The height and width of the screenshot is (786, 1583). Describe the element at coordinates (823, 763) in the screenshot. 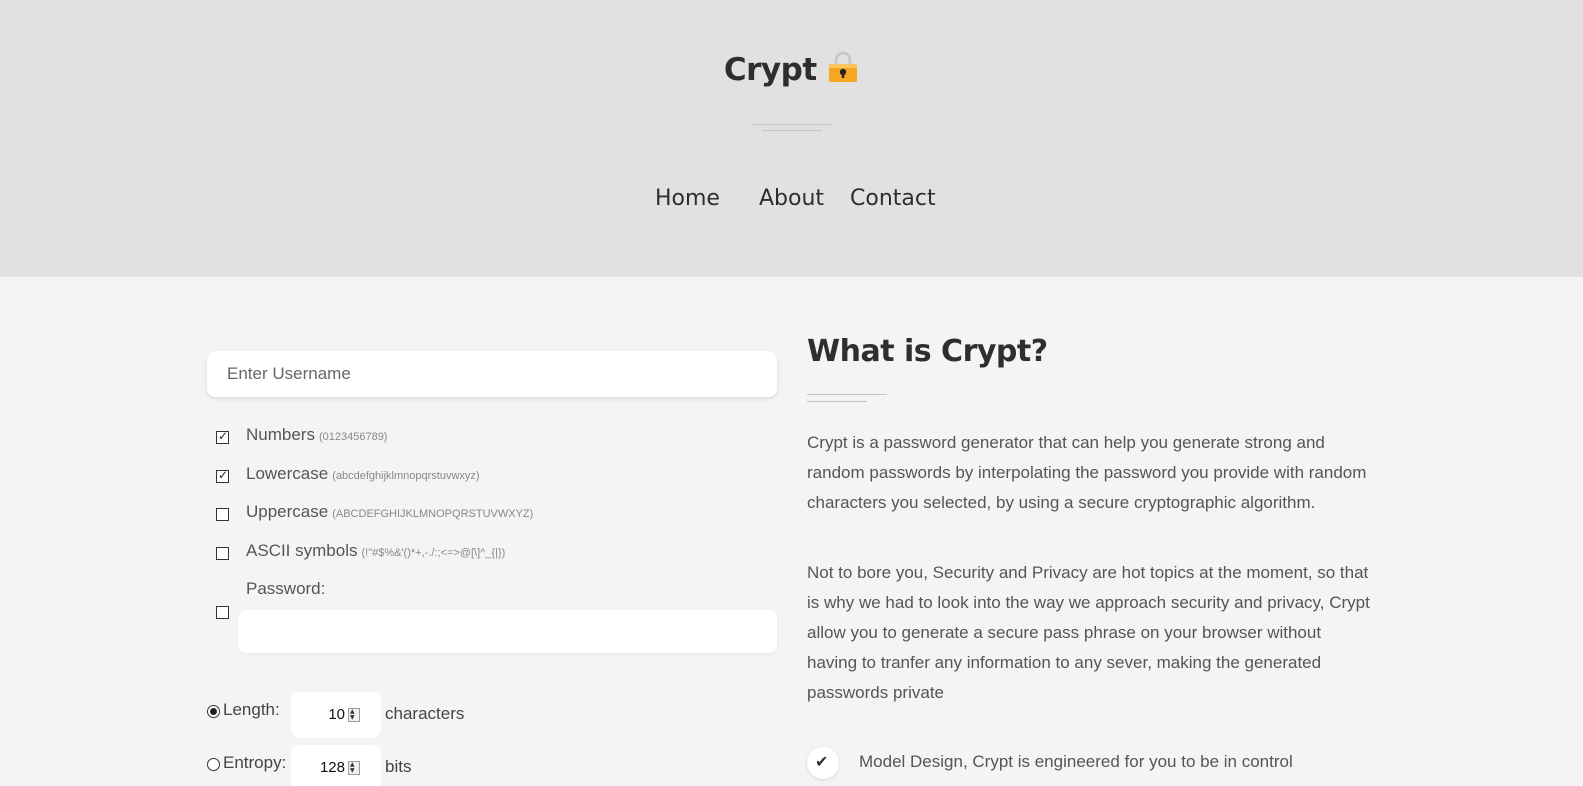

I see `check-icon: ✔` at that location.